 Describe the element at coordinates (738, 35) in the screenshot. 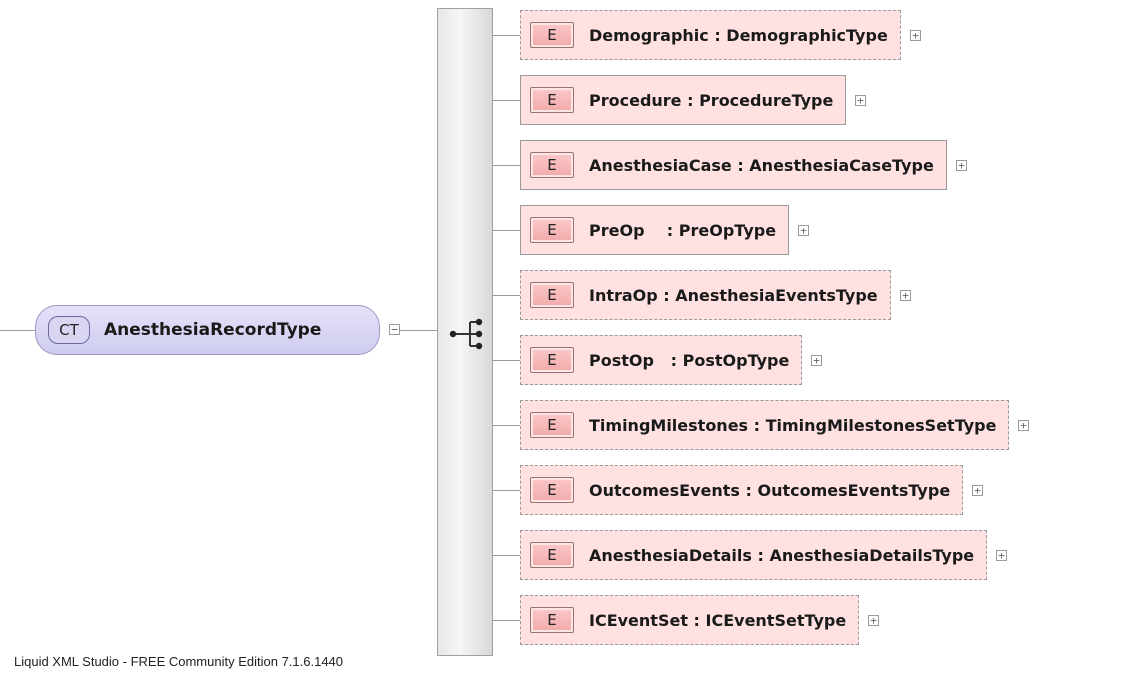

I see `element-label: Demographic : DemographicType` at that location.